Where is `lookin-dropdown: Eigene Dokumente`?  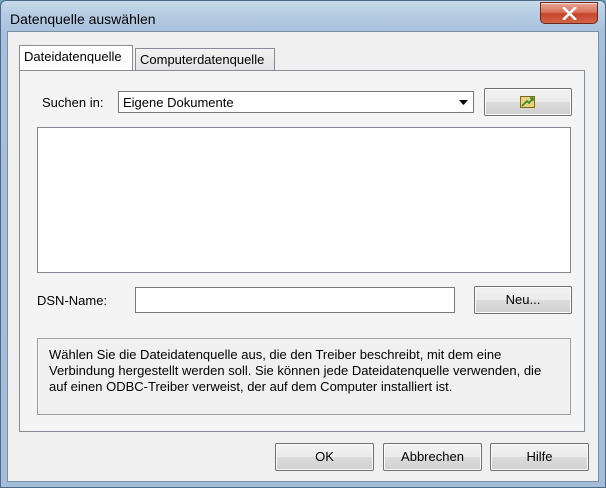 lookin-dropdown: Eigene Dokumente is located at coordinates (296, 102).